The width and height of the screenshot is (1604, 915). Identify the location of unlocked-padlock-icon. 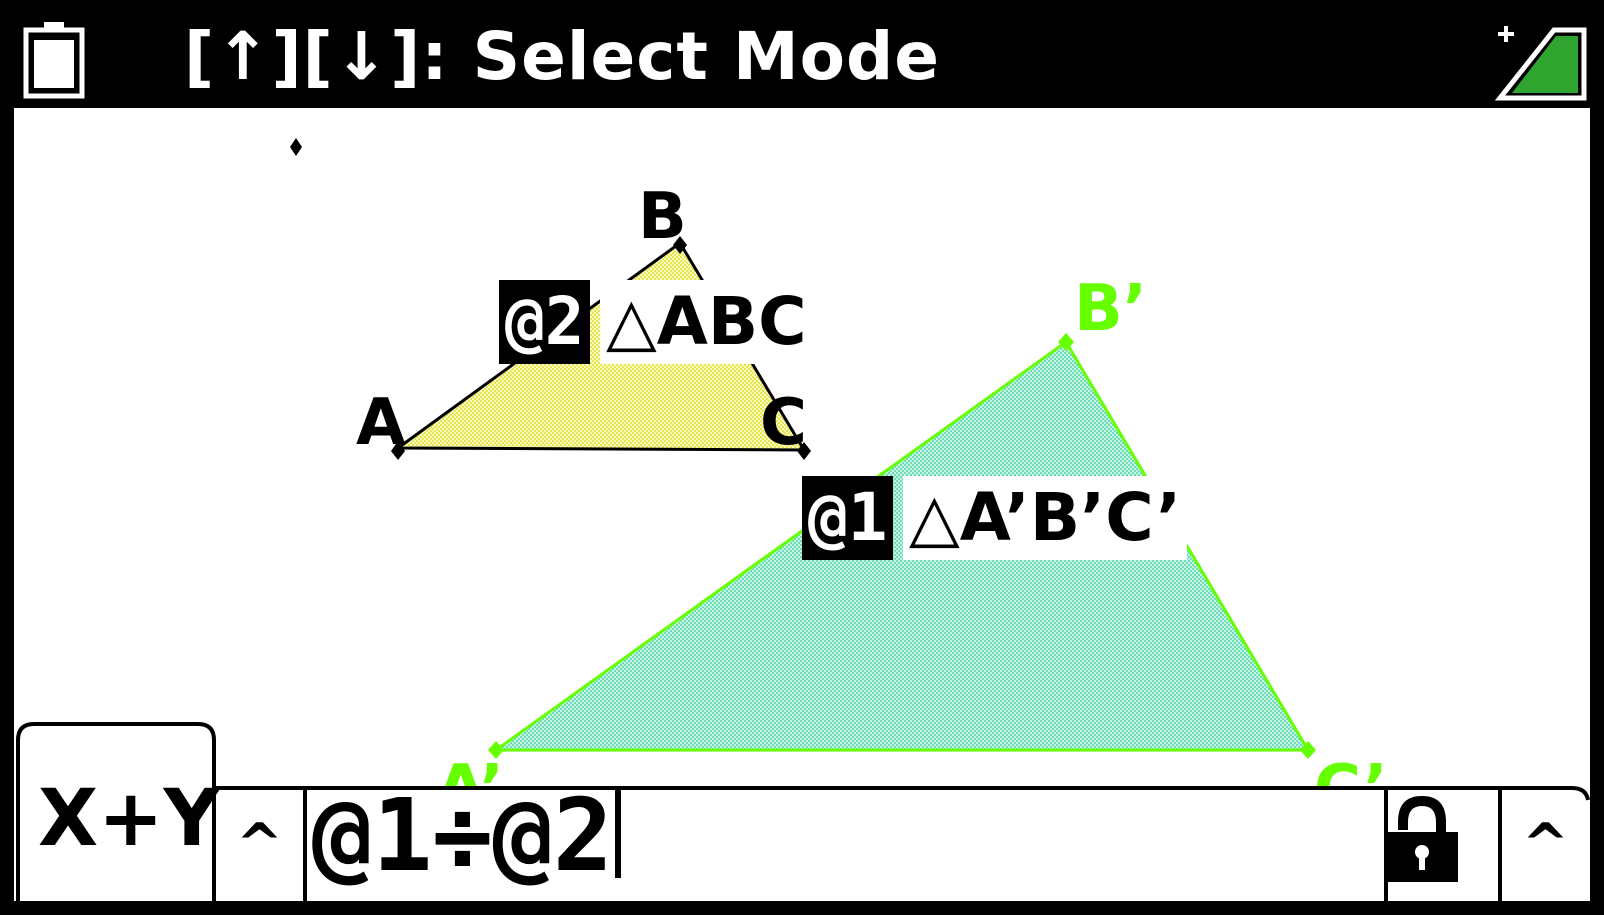
(1422, 838).